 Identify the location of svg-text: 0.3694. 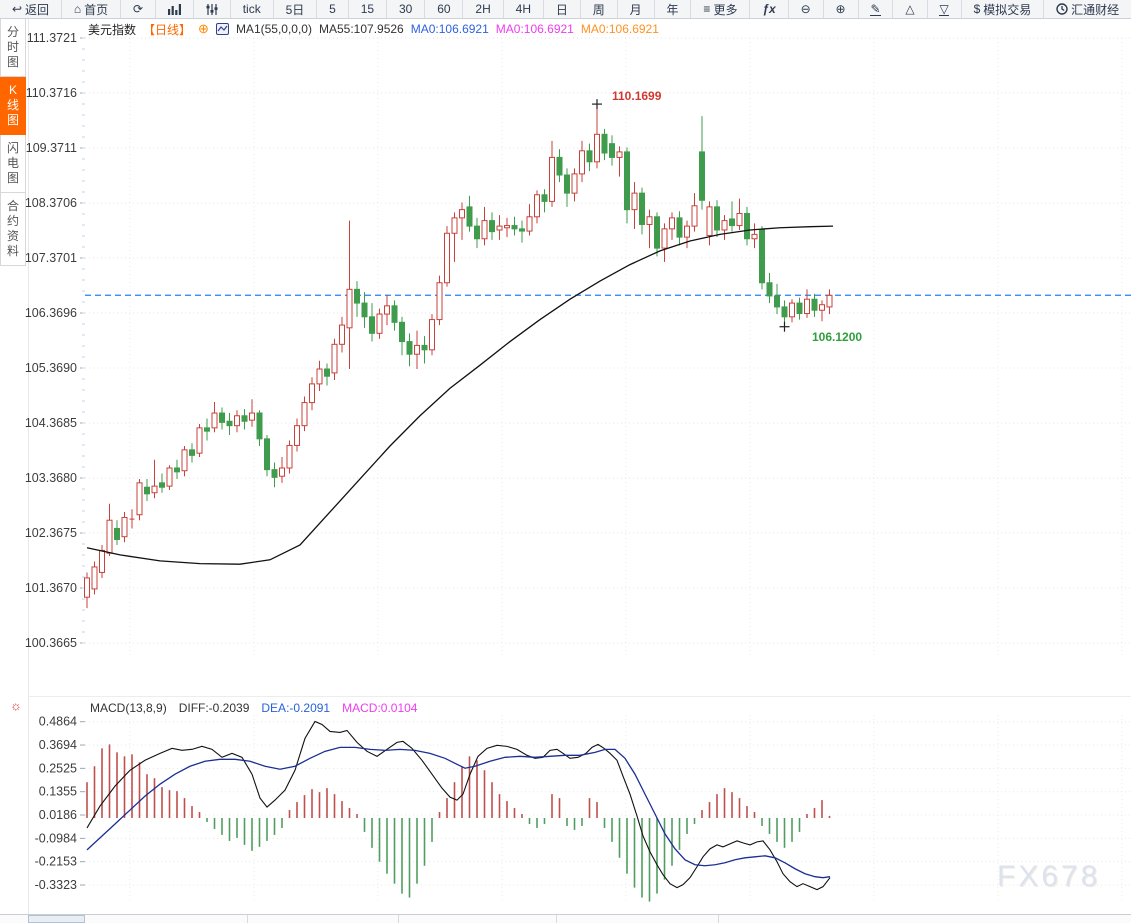
(58, 745).